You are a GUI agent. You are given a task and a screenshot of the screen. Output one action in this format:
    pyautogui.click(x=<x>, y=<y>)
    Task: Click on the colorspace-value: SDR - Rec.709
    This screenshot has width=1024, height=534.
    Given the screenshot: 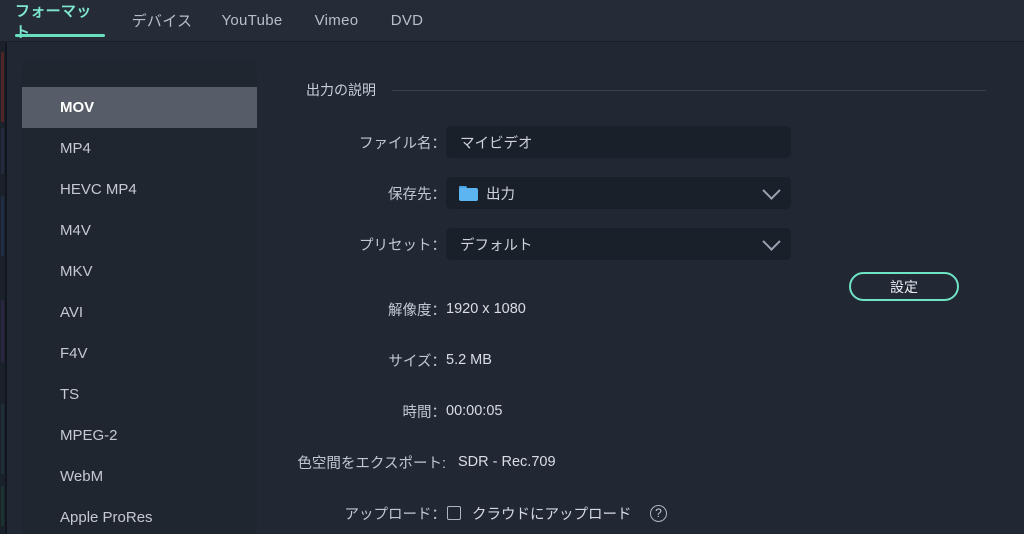 What is the action you would take?
    pyautogui.click(x=507, y=462)
    